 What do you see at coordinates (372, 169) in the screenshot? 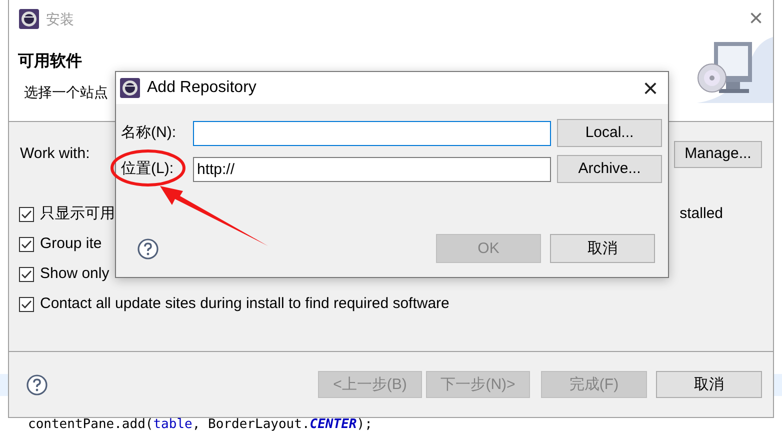
I see `input-field: http://` at bounding box center [372, 169].